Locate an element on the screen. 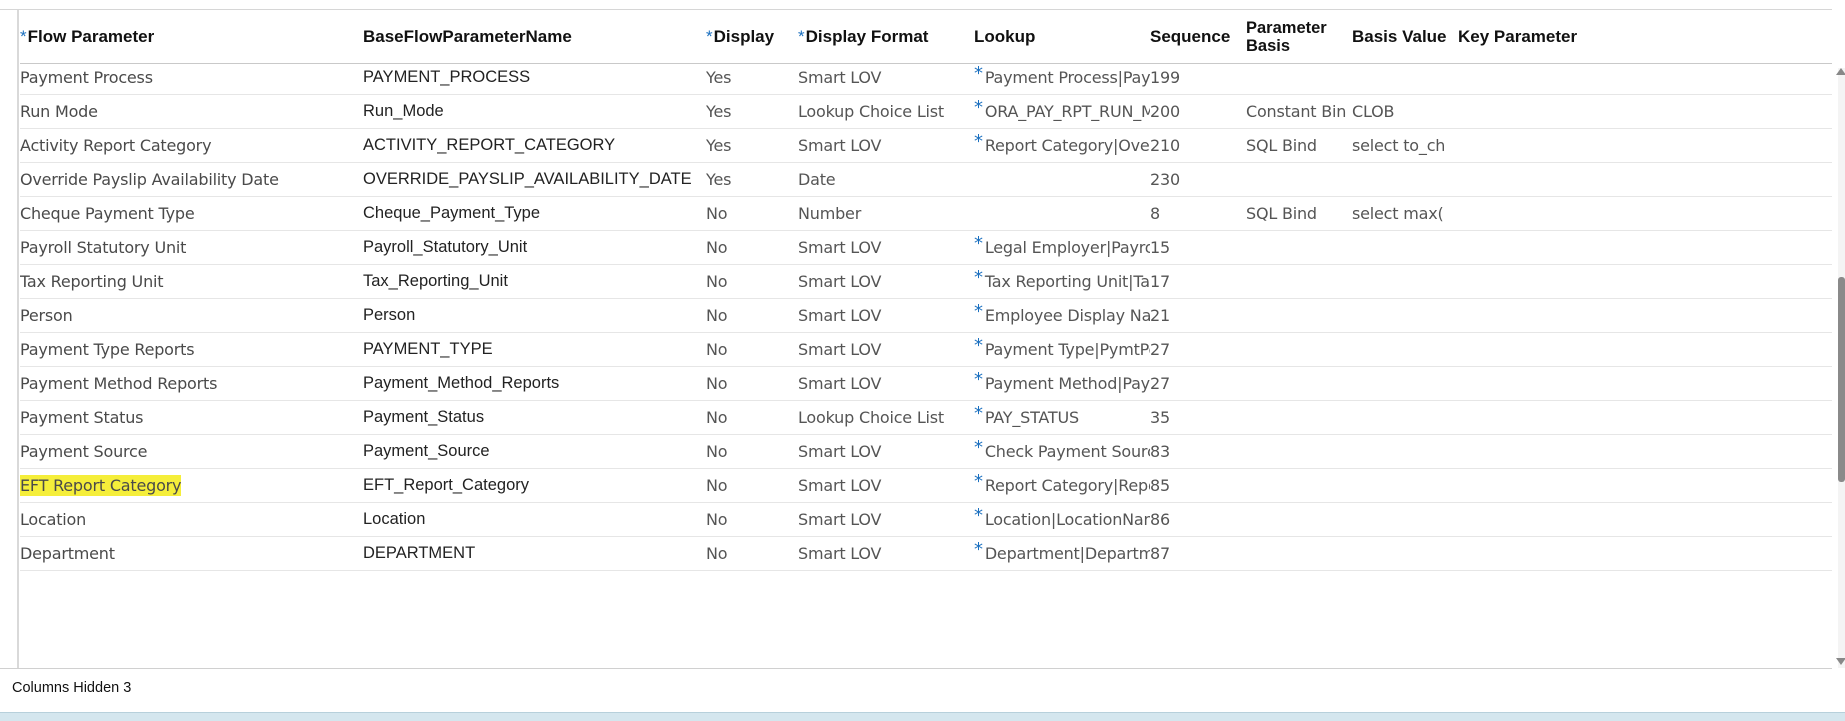 This screenshot has width=1845, height=721. scroll-up-arrow-icon is located at coordinates (1840, 71).